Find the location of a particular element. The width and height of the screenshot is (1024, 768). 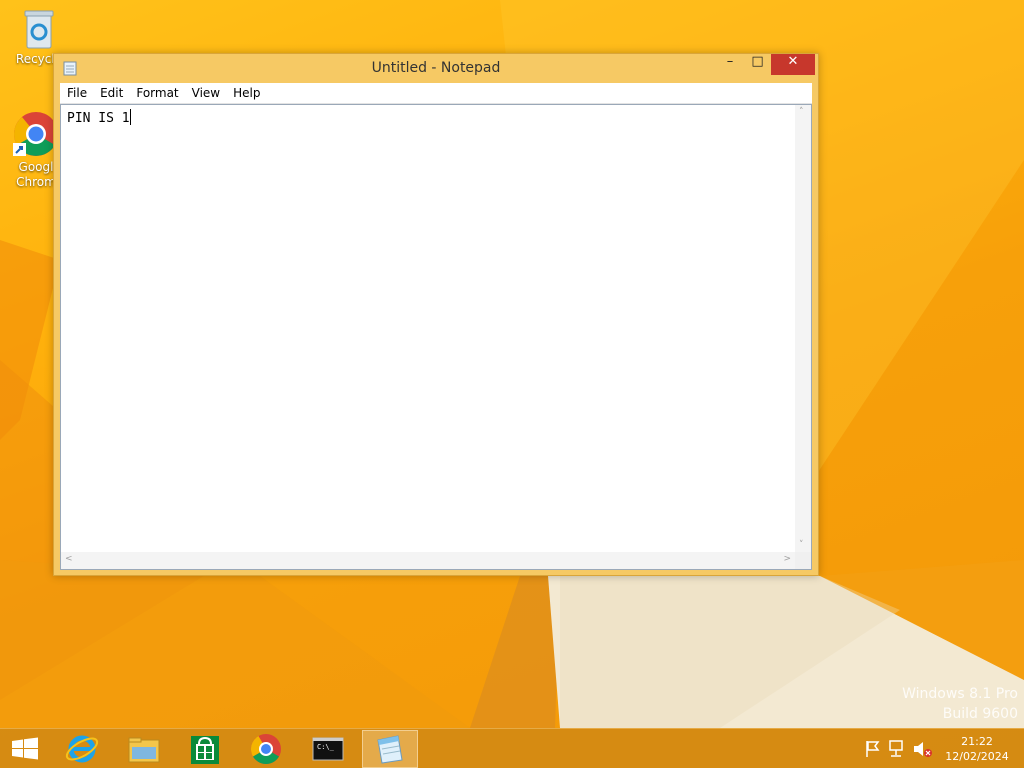

clock-date: 12/02/2024 is located at coordinates (977, 756).